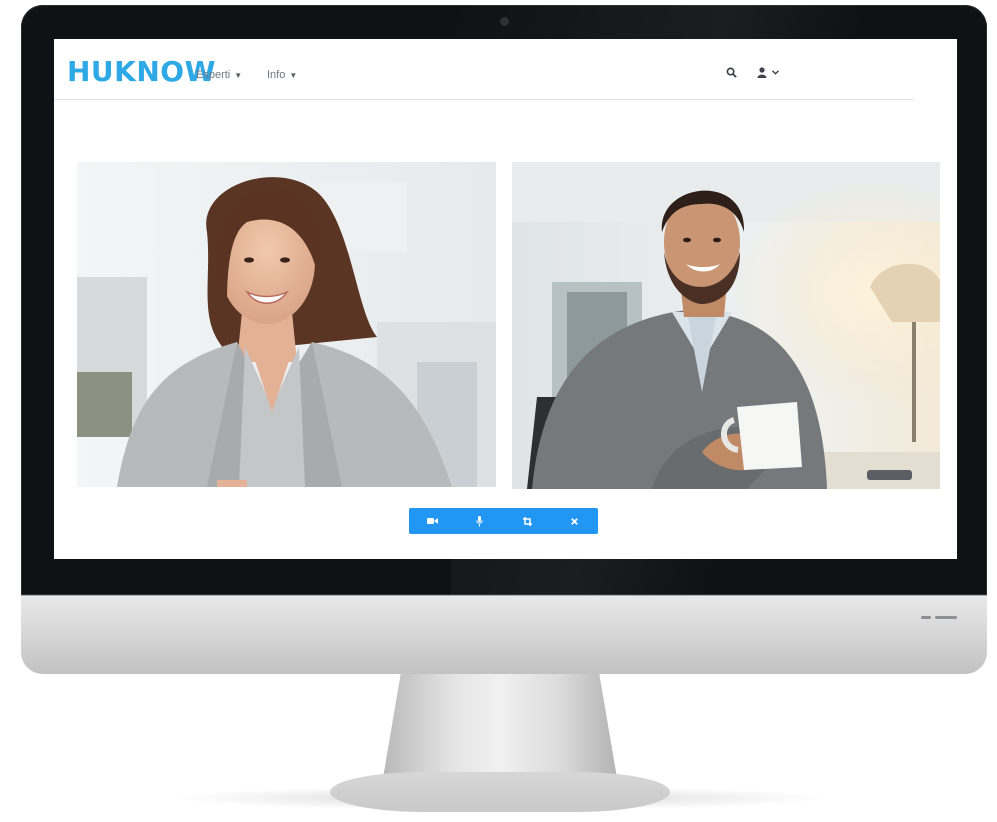  What do you see at coordinates (500, 792) in the screenshot?
I see `monitor-stand-base` at bounding box center [500, 792].